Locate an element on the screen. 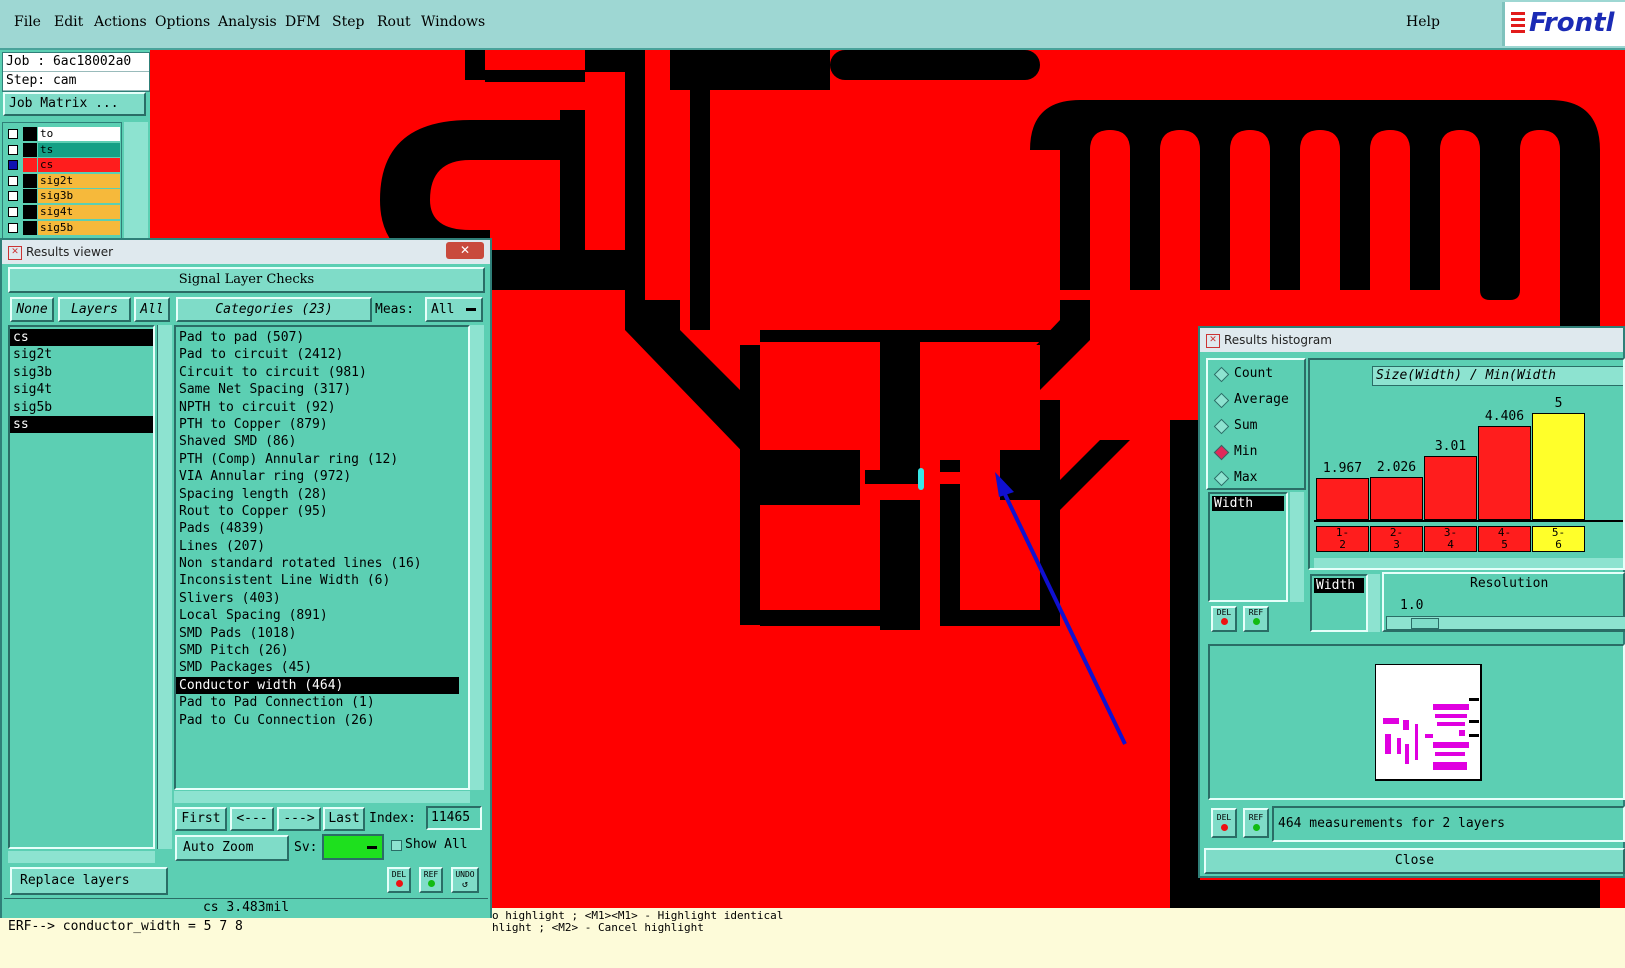 Image resolution: width=1625 pixels, height=968 pixels. category-hscrollbar is located at coordinates (322, 797).